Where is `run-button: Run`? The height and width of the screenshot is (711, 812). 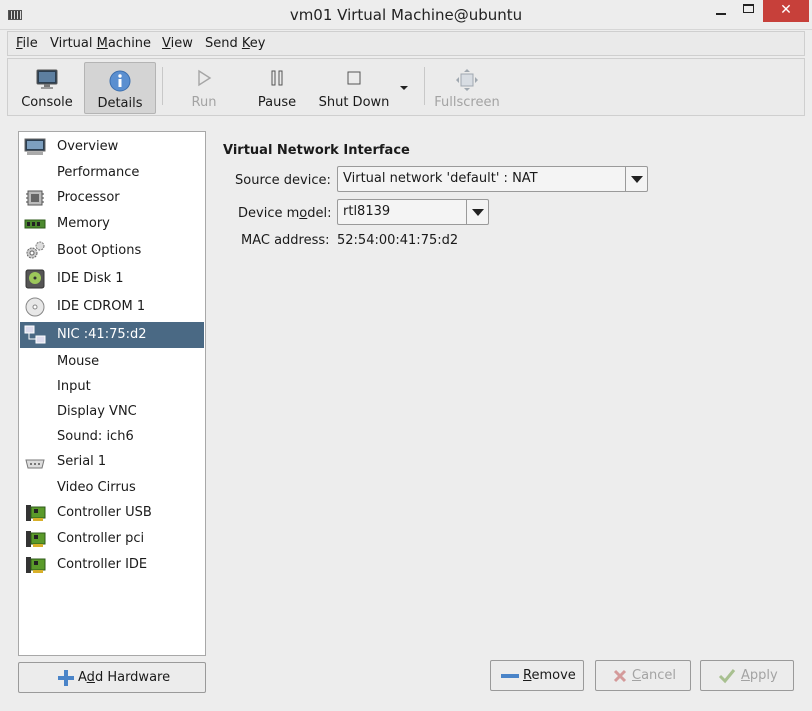
run-button: Run is located at coordinates (204, 88).